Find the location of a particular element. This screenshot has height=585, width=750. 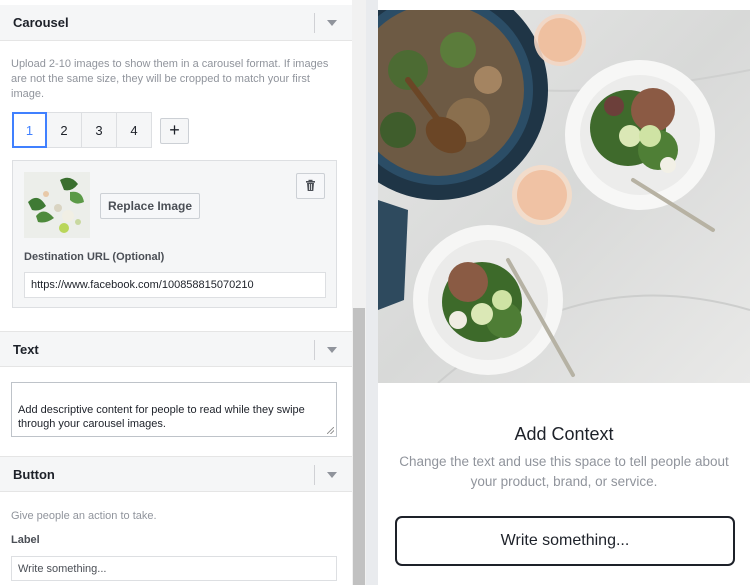

trash-icon is located at coordinates (310, 185).